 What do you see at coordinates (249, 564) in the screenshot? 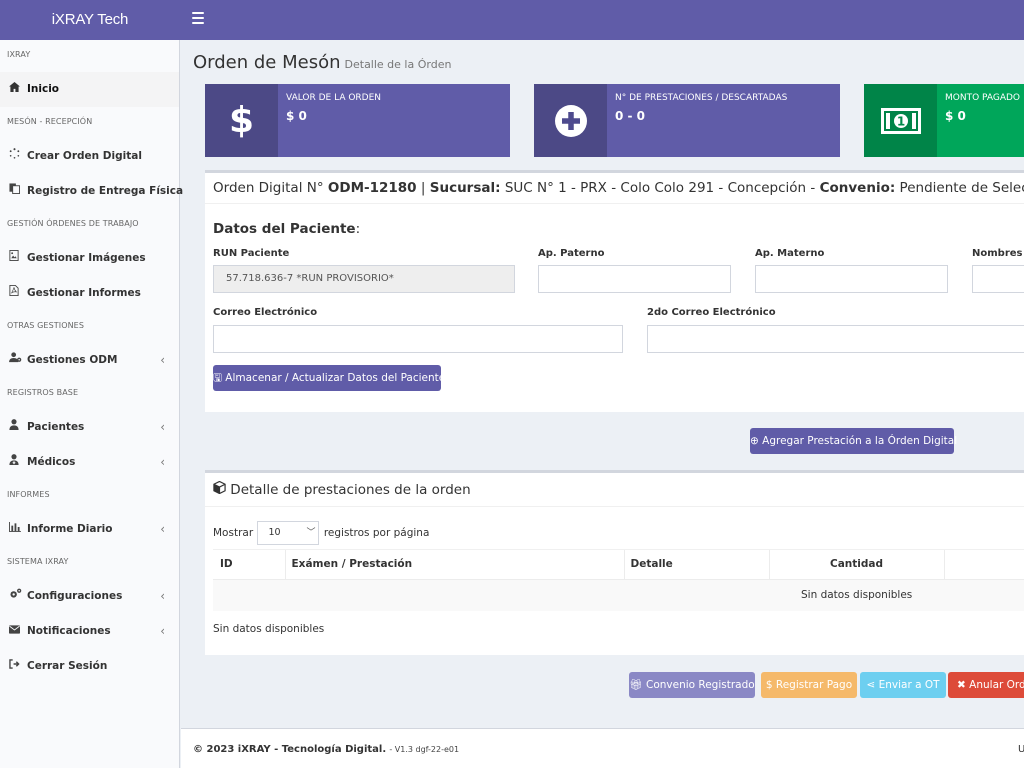
I see `col-id: ID` at bounding box center [249, 564].